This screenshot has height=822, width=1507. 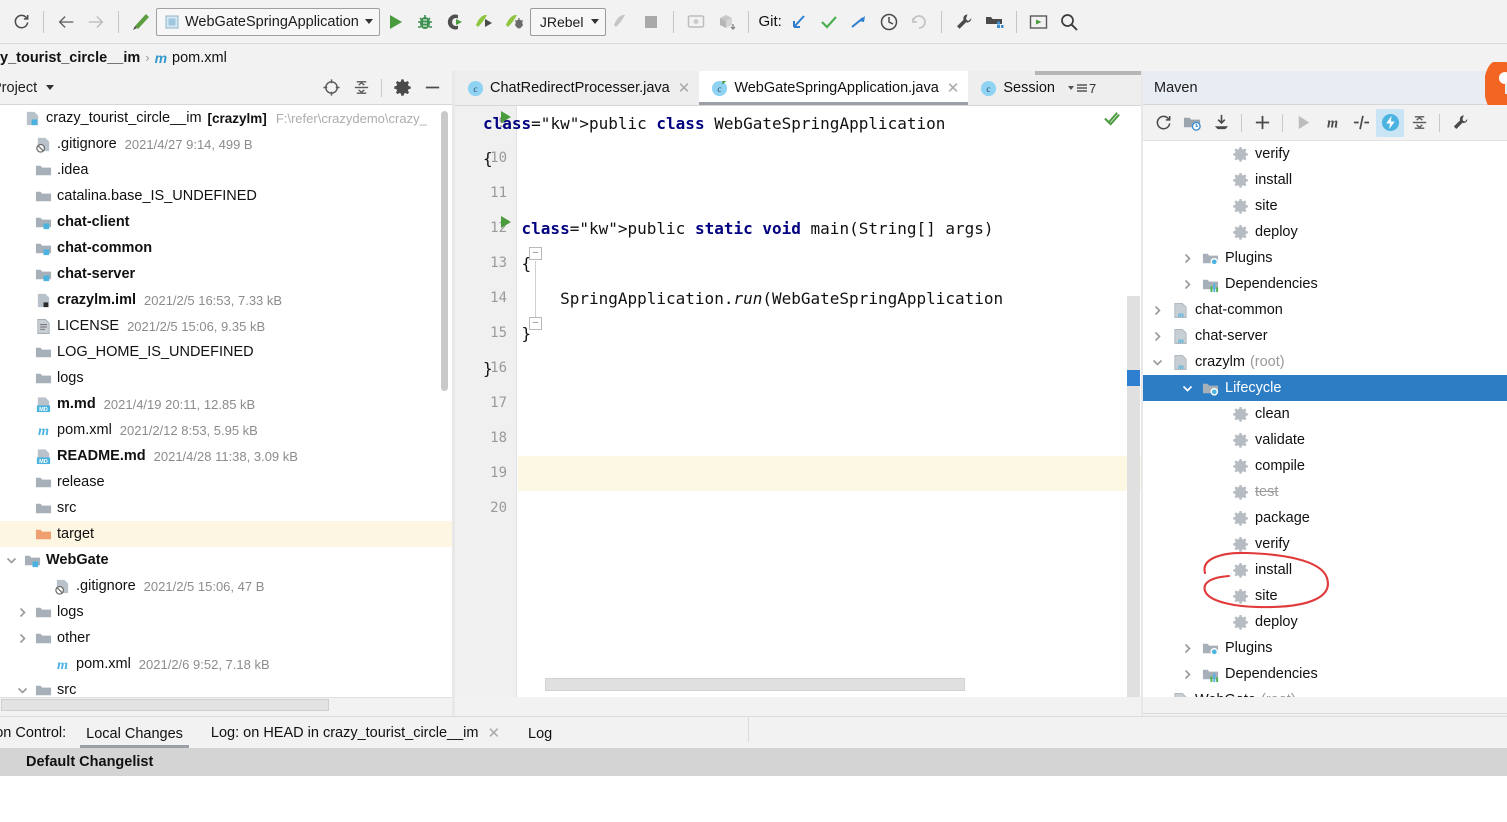 I want to click on scroll-thumb, so click(x=165, y=705).